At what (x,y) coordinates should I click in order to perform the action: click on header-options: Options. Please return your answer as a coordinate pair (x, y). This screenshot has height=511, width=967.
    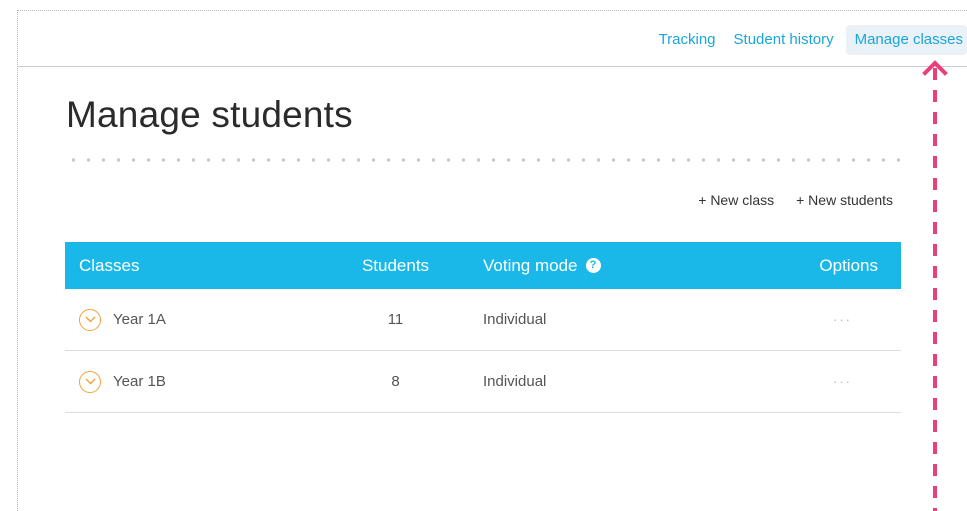
    Looking at the image, I should click on (848, 265).